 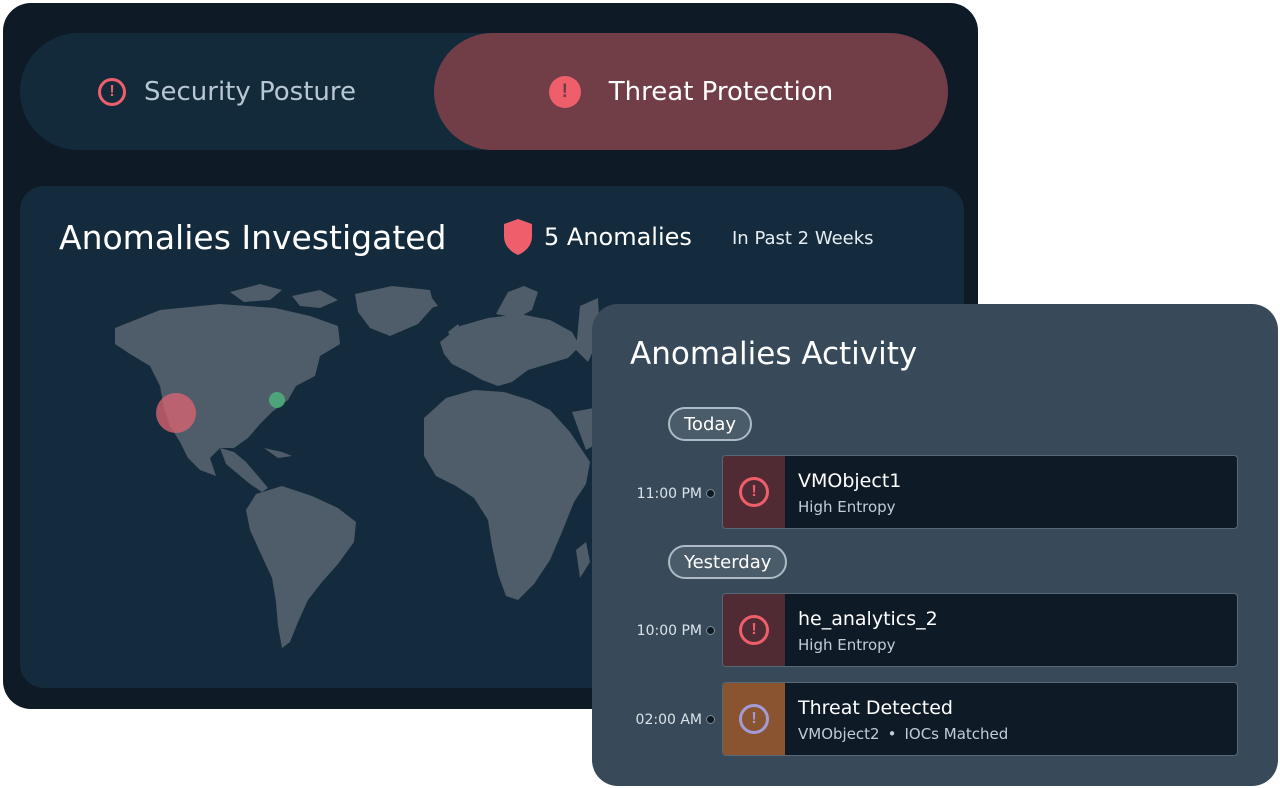 What do you see at coordinates (176, 413) in the screenshot?
I see `anomaly-marker-west` at bounding box center [176, 413].